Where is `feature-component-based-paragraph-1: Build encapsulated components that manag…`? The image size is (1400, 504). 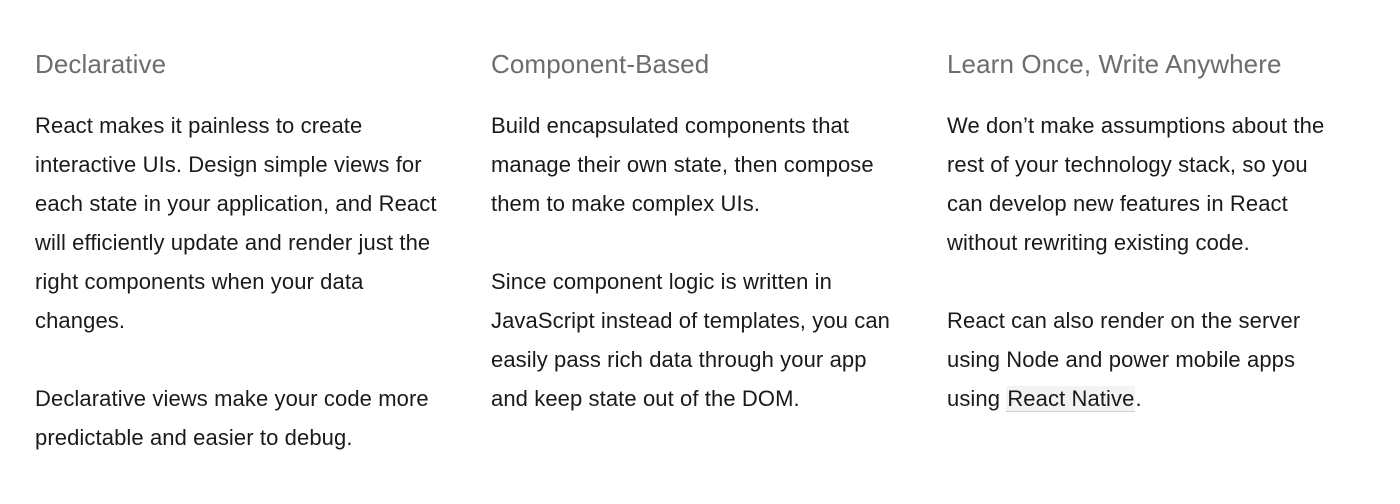
feature-component-based-paragraph-1: Build encapsulated components that manag… is located at coordinates (682, 164).